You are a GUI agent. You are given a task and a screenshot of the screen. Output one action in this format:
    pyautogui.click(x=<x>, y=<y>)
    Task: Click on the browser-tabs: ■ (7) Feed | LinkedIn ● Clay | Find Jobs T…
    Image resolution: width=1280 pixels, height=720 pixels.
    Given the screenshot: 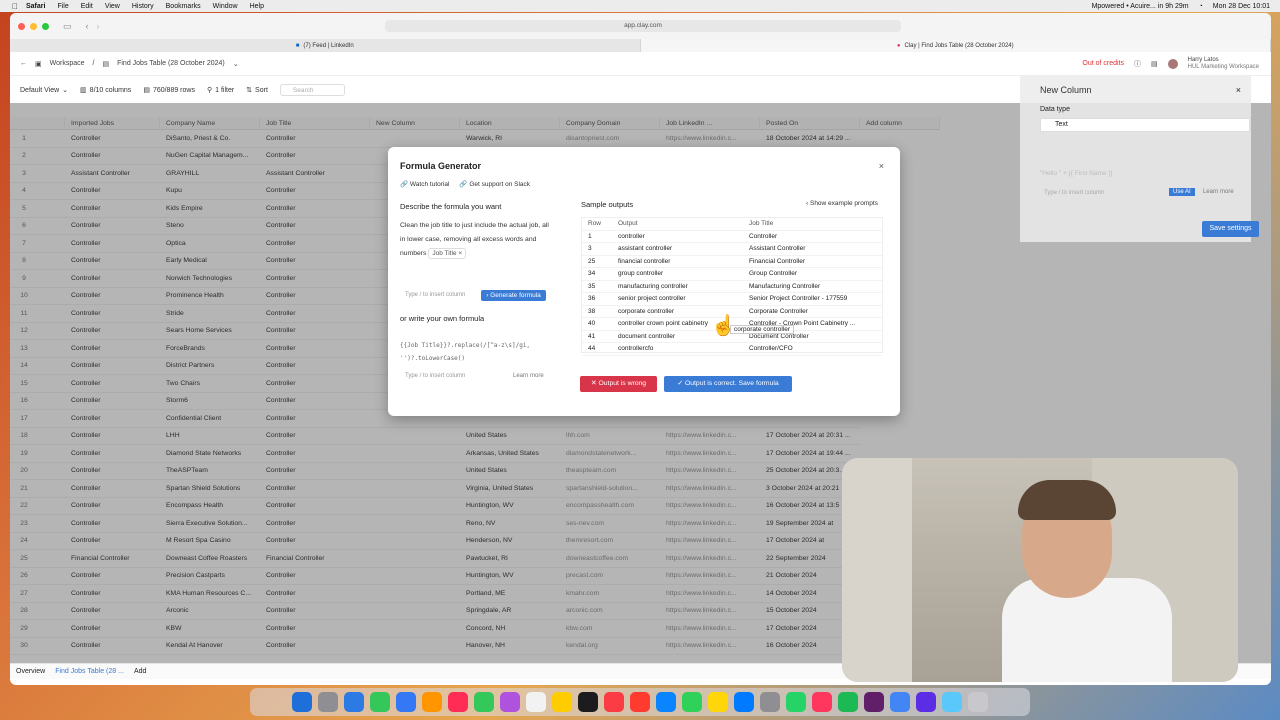 What is the action you would take?
    pyautogui.click(x=640, y=45)
    